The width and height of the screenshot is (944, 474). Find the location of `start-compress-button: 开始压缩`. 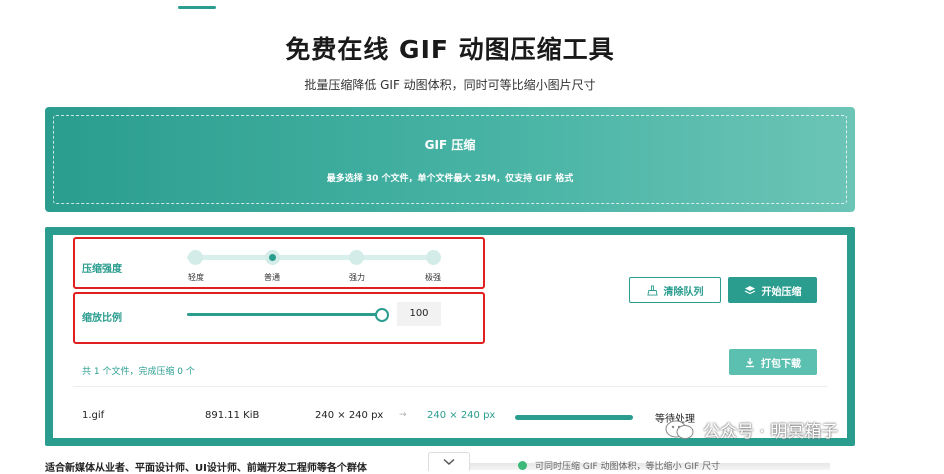

start-compress-button: 开始压缩 is located at coordinates (772, 290).